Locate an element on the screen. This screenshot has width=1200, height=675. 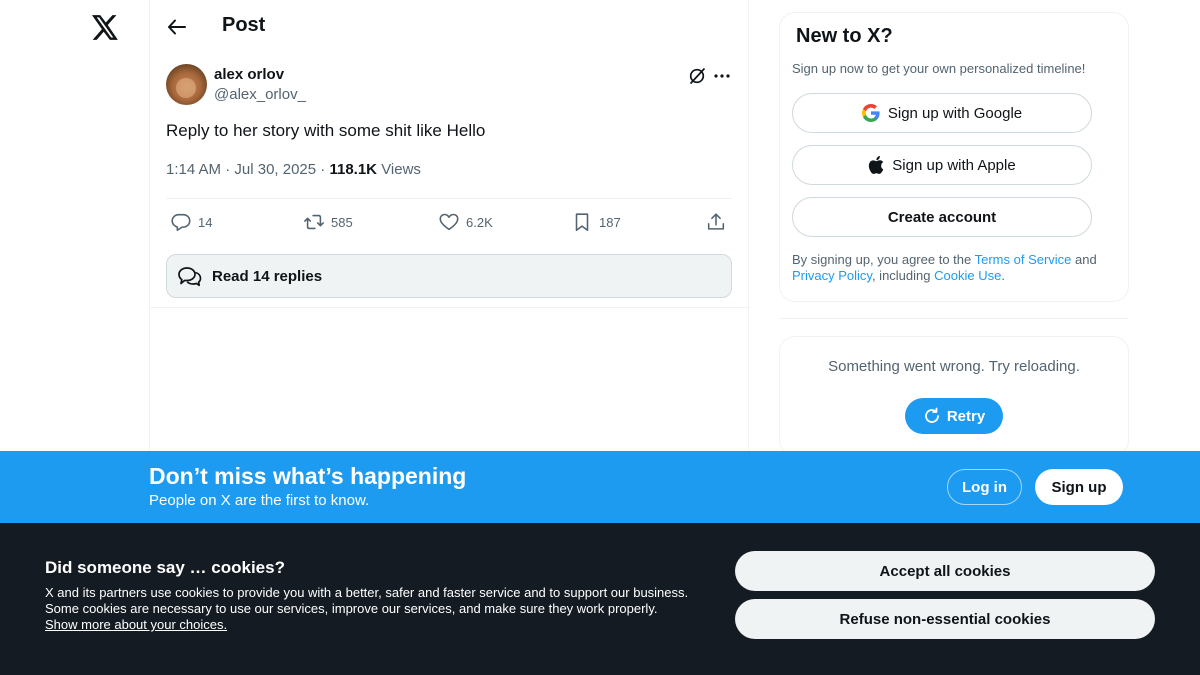
terms-including: , including is located at coordinates (903, 275).